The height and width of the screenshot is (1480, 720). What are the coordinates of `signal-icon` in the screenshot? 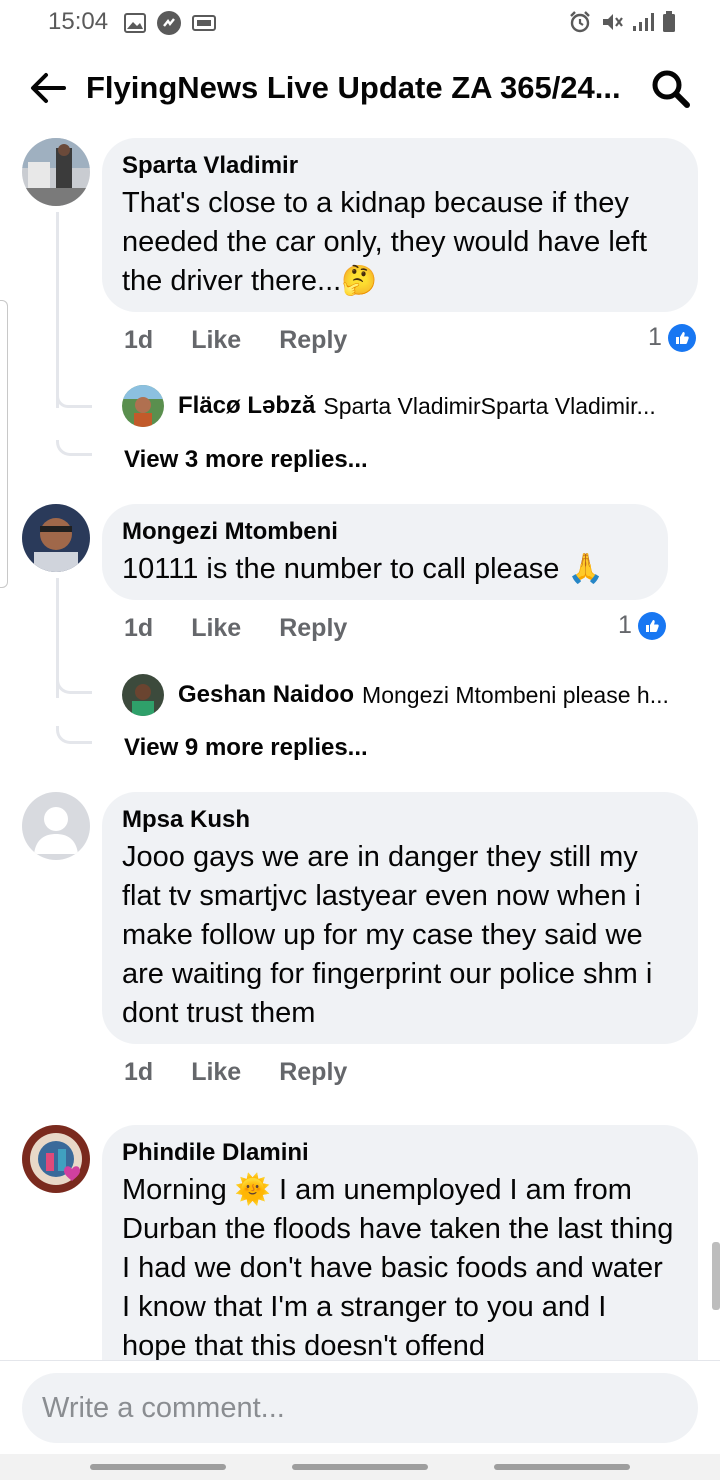 It's located at (643, 22).